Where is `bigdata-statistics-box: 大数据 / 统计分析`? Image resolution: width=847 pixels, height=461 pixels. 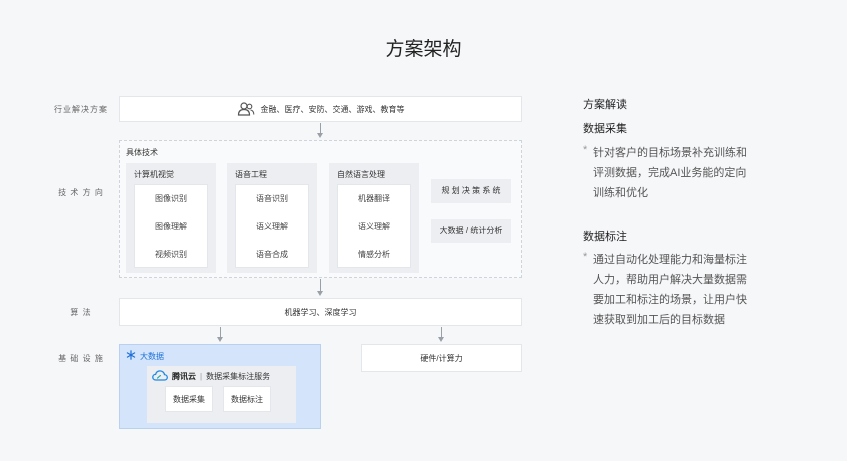 bigdata-statistics-box: 大数据 / 统计分析 is located at coordinates (471, 231).